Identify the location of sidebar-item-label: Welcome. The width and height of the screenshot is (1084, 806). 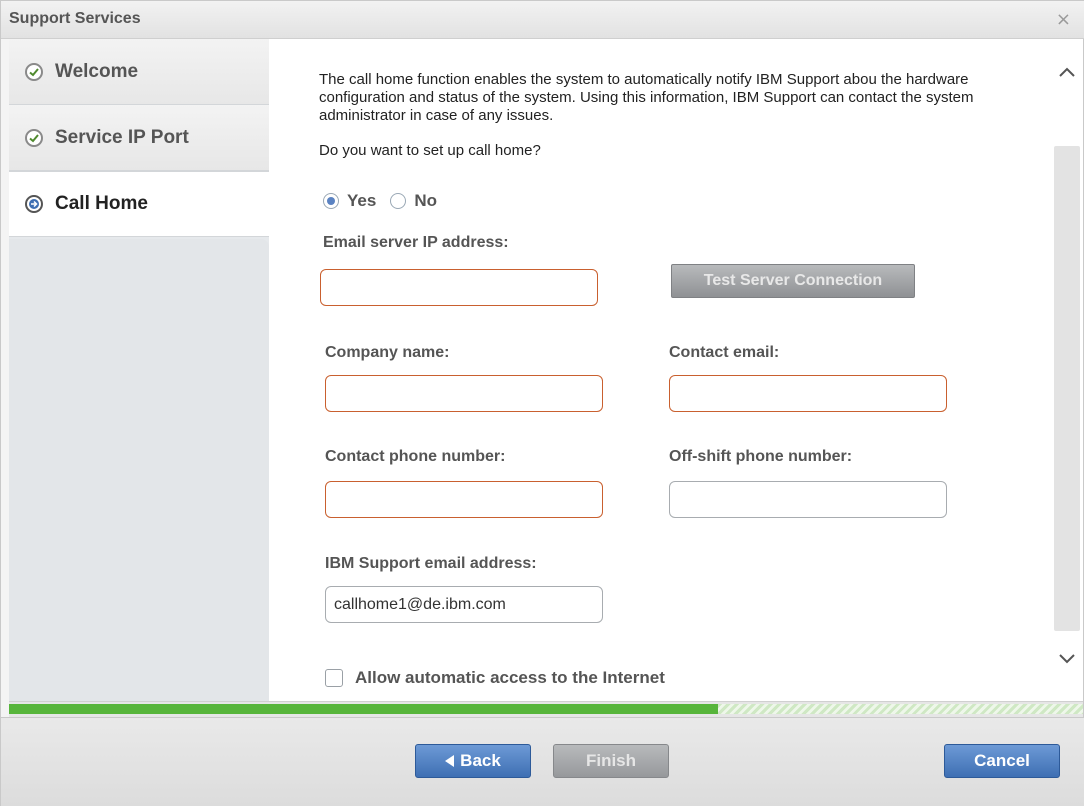
(97, 71).